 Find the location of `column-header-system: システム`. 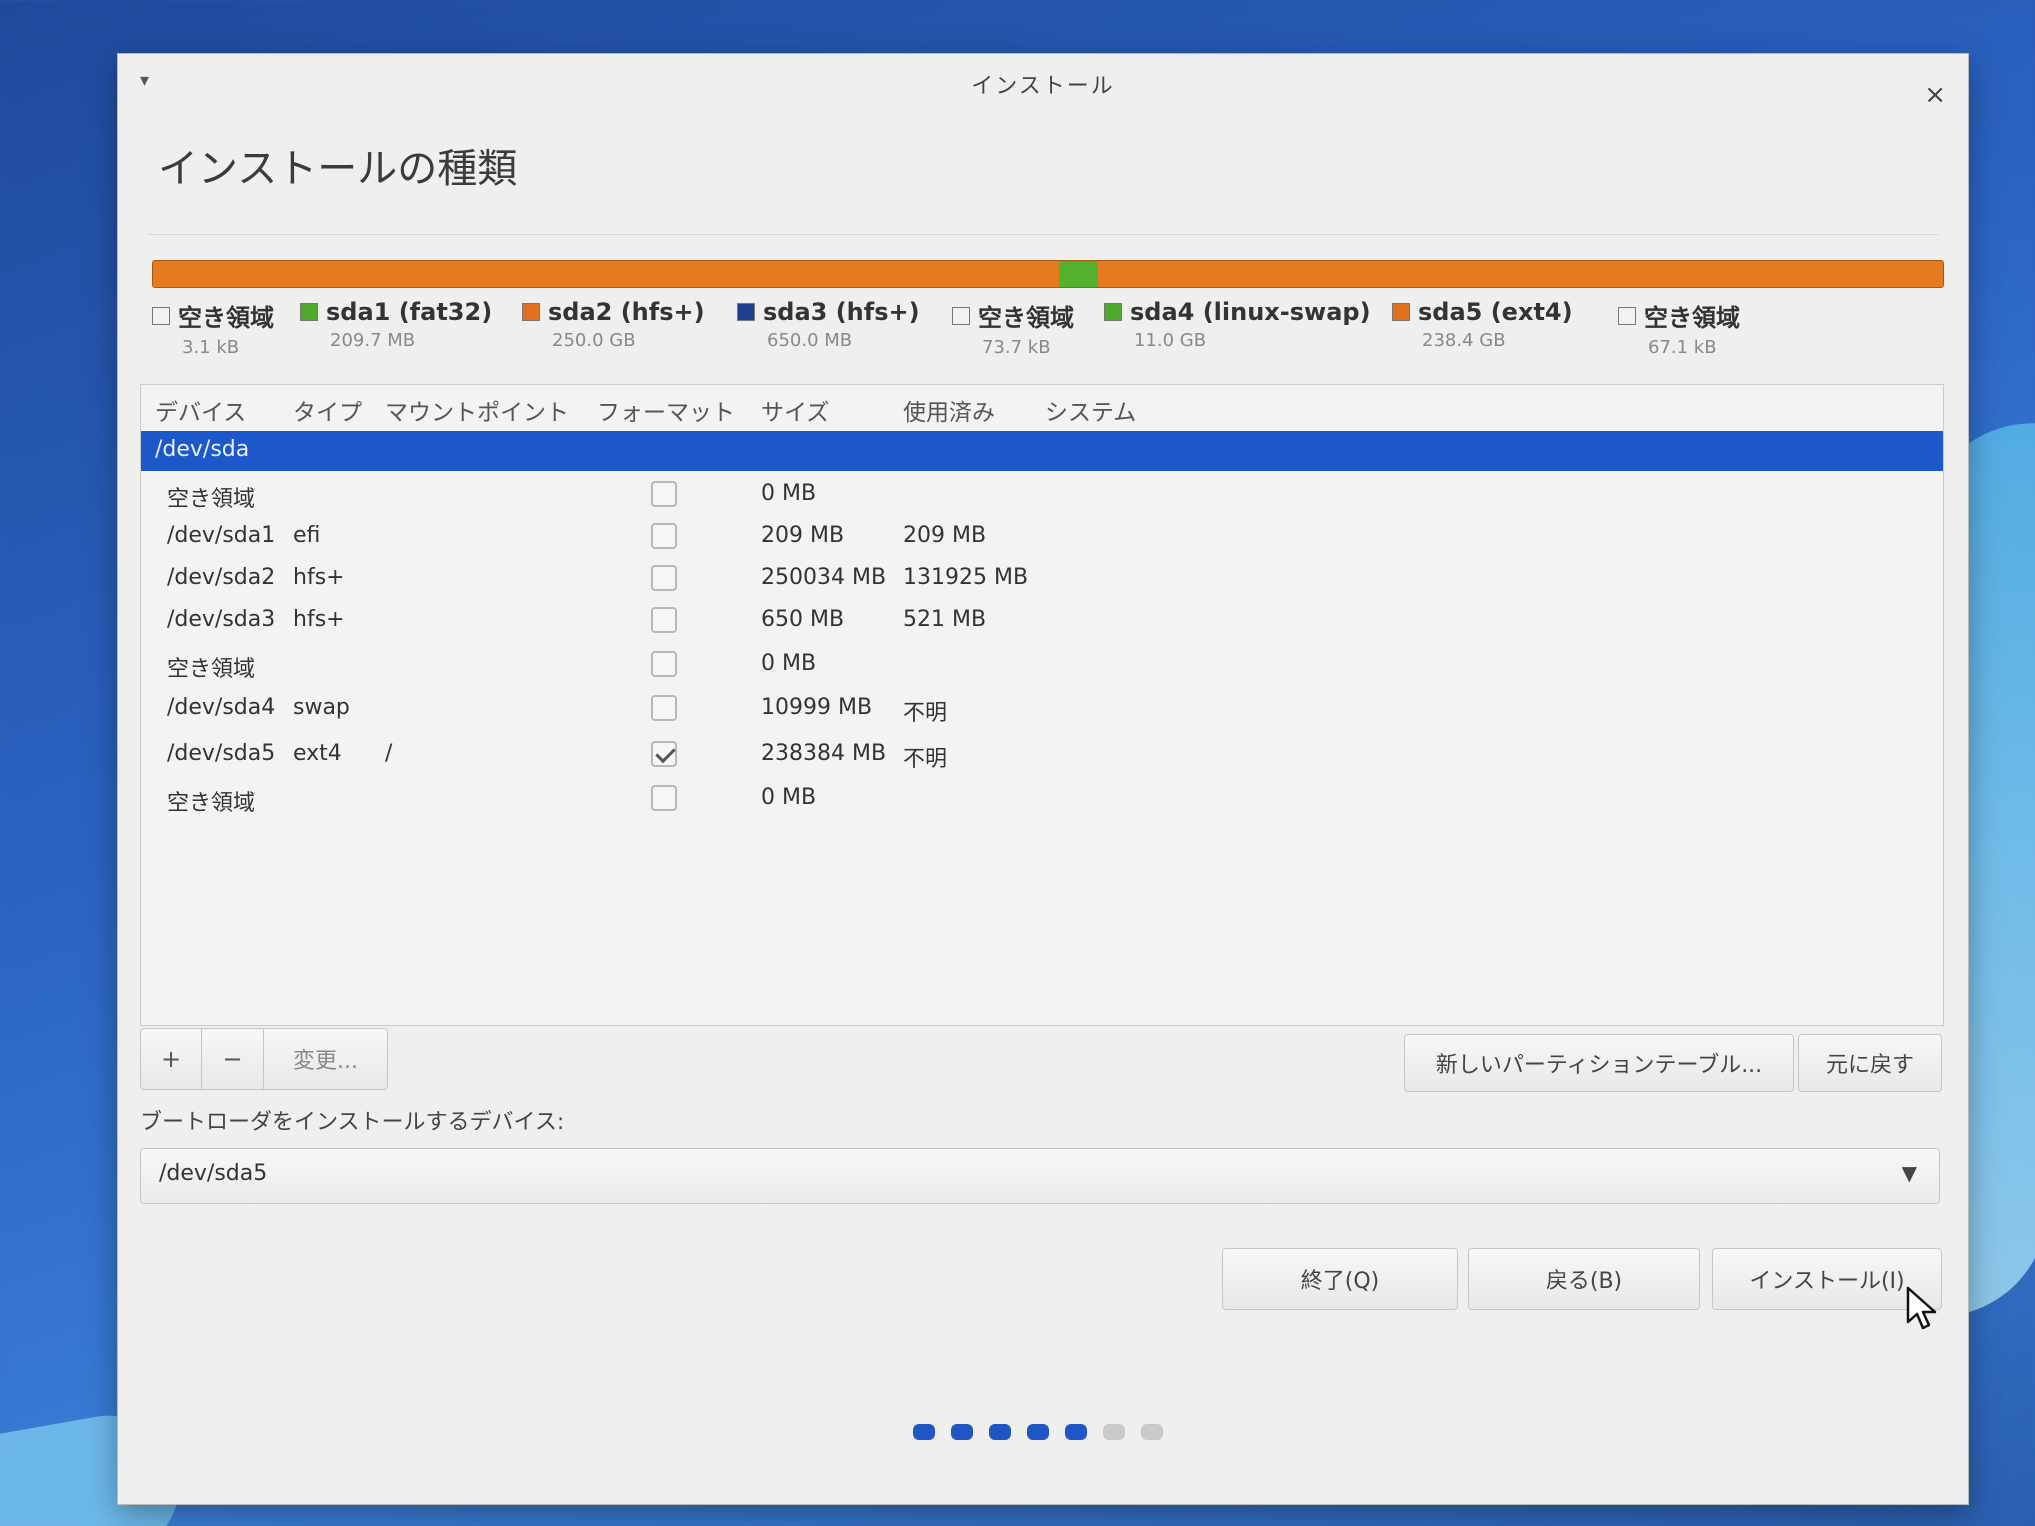

column-header-system: システム is located at coordinates (1090, 410).